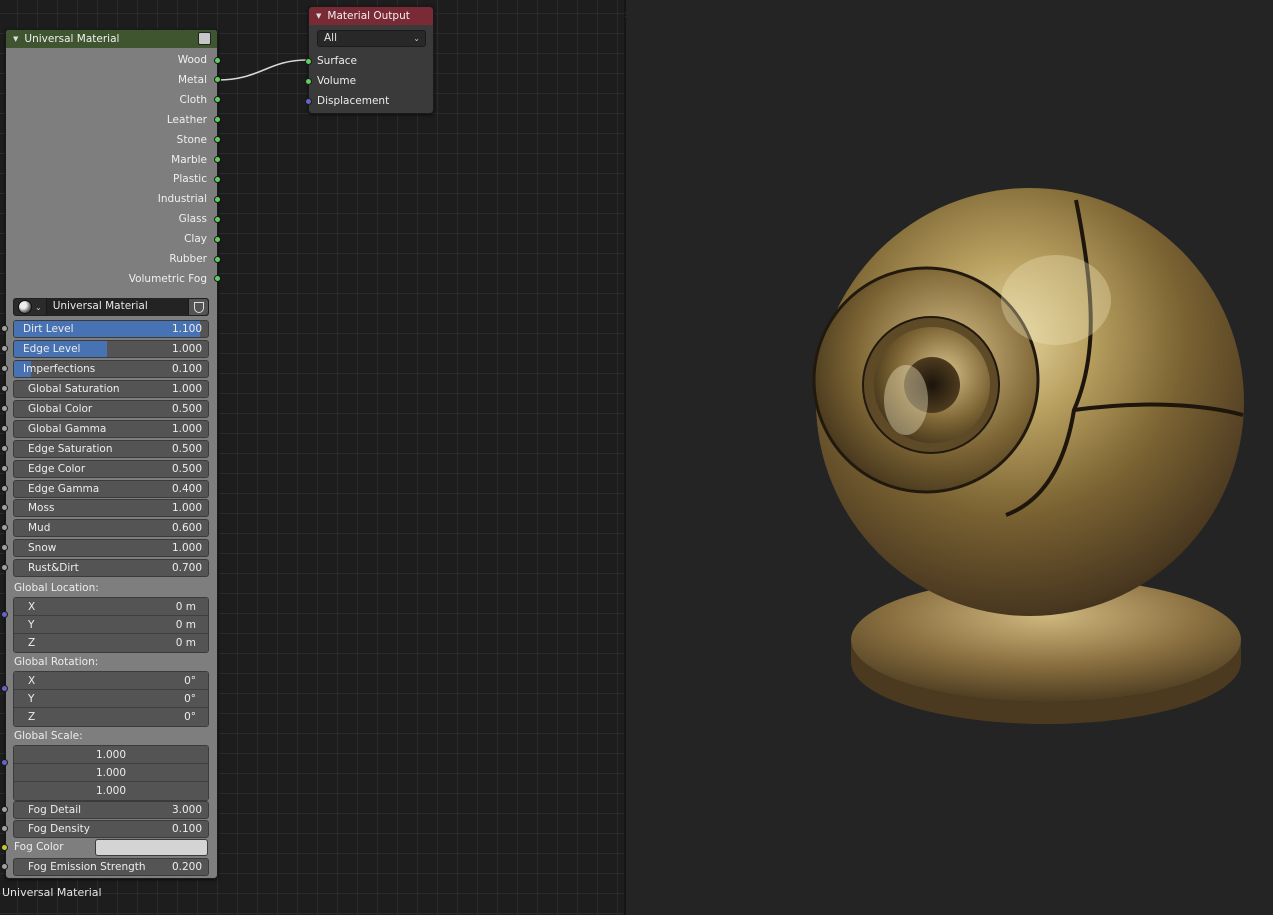 The image size is (1273, 915). What do you see at coordinates (111, 349) in the screenshot?
I see `slider-edge-level: Edge Level1.000` at bounding box center [111, 349].